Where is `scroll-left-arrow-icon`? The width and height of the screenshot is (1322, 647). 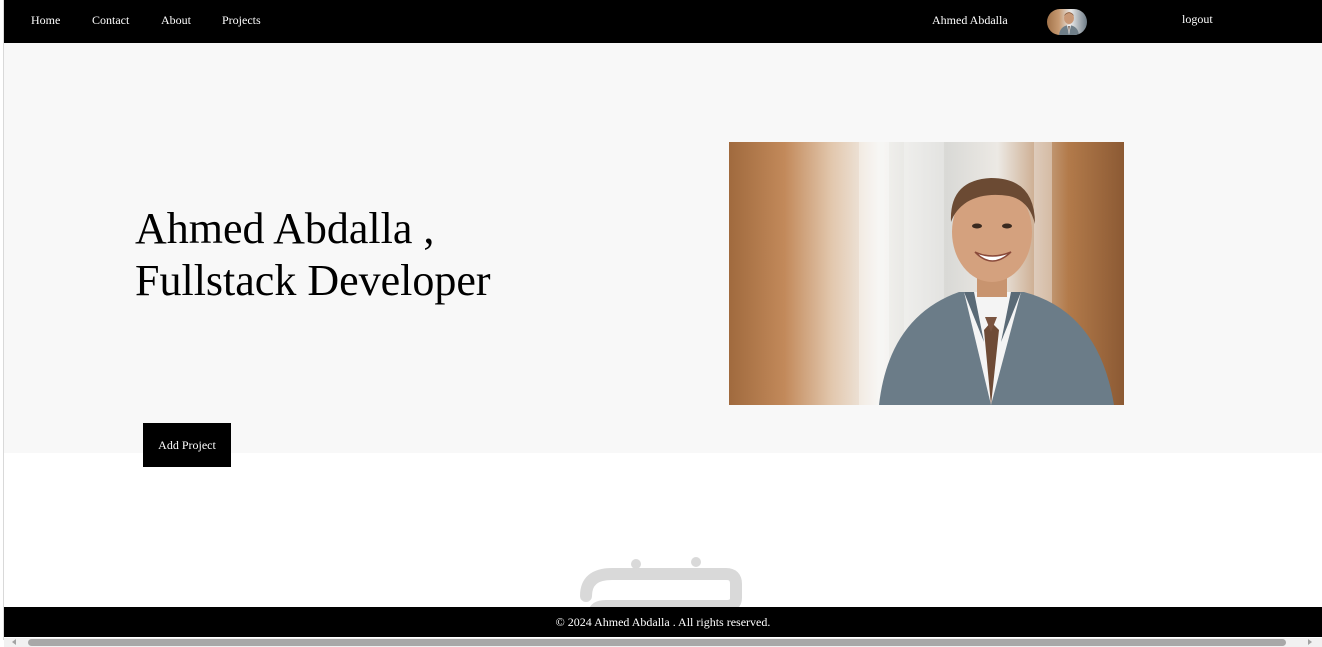
scroll-left-arrow-icon is located at coordinates (14, 642).